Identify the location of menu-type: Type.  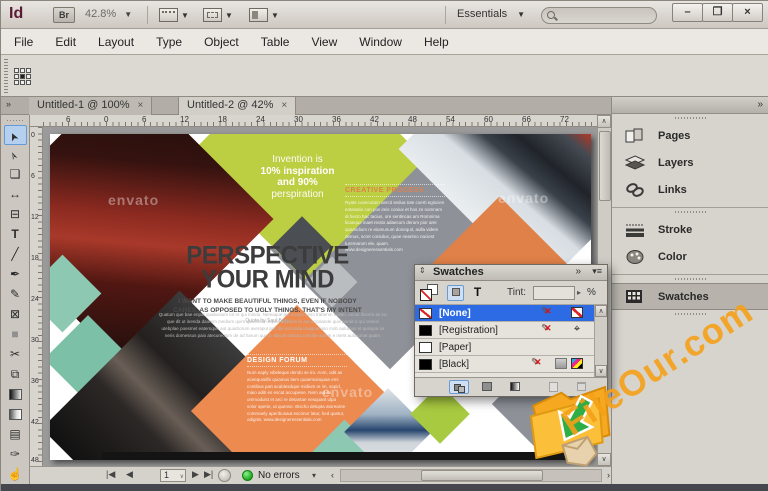
(169, 42).